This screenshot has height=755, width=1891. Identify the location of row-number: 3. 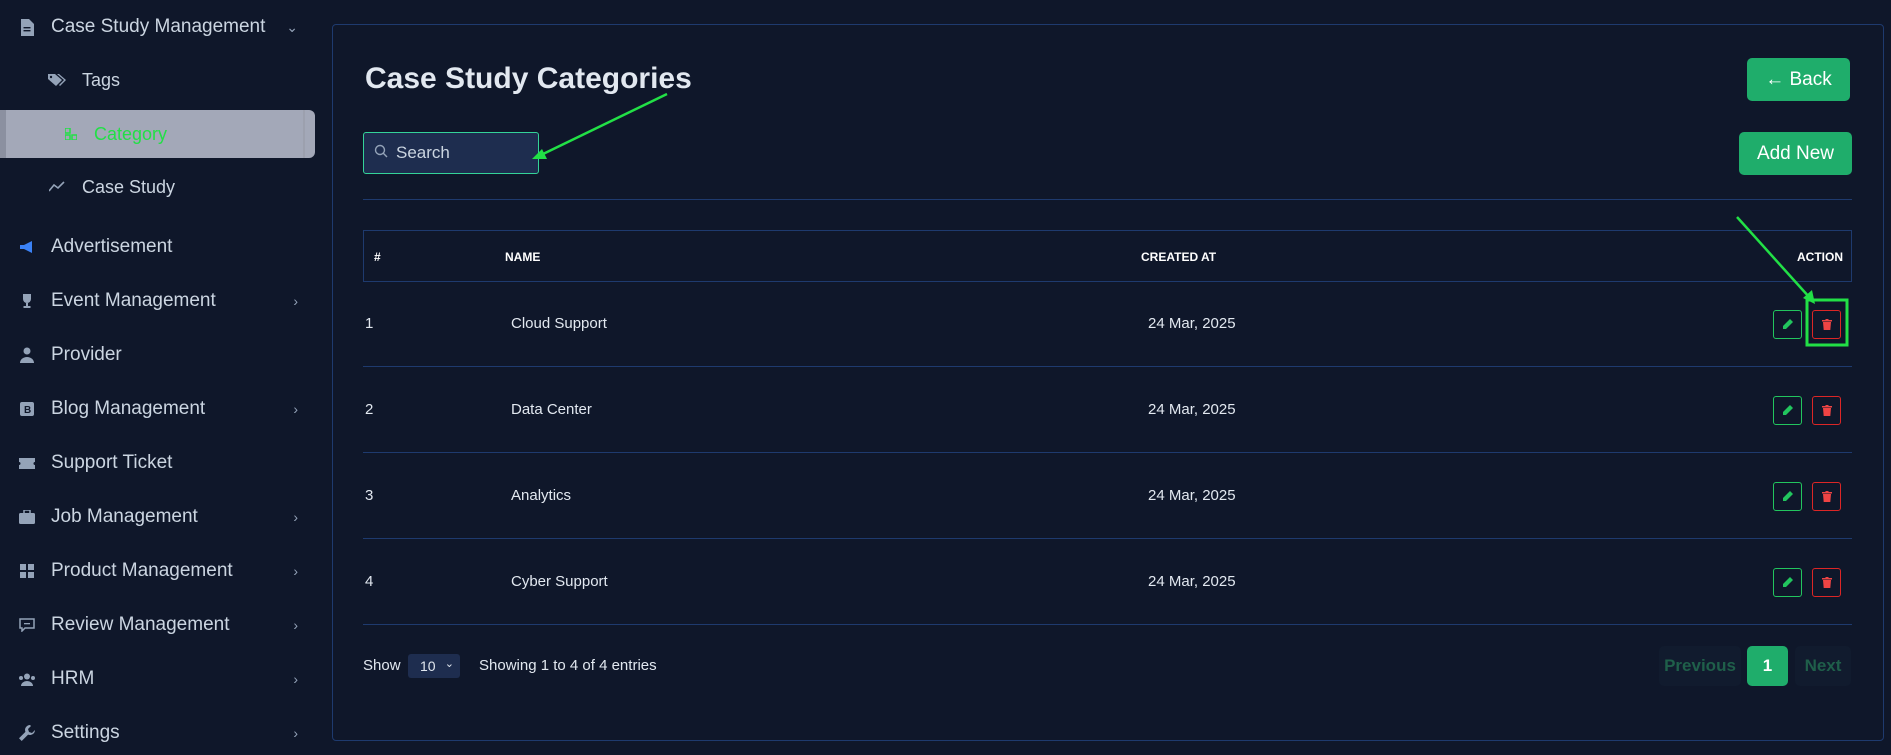
(369, 495).